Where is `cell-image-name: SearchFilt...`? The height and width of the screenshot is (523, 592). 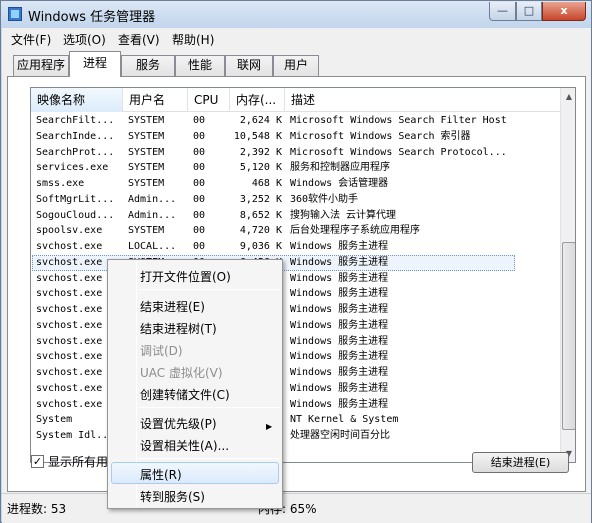 cell-image-name: SearchFilt... is located at coordinates (75, 120).